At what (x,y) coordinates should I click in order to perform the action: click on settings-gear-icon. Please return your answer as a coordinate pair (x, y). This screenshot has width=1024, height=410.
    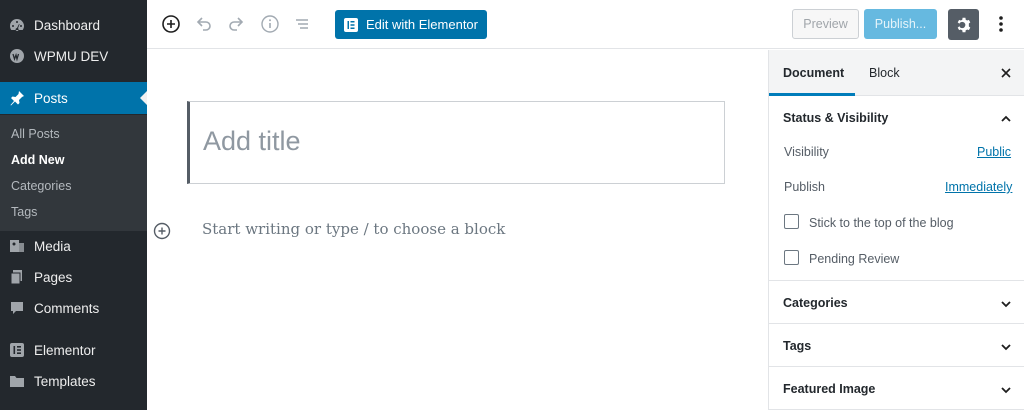
    Looking at the image, I should click on (963, 24).